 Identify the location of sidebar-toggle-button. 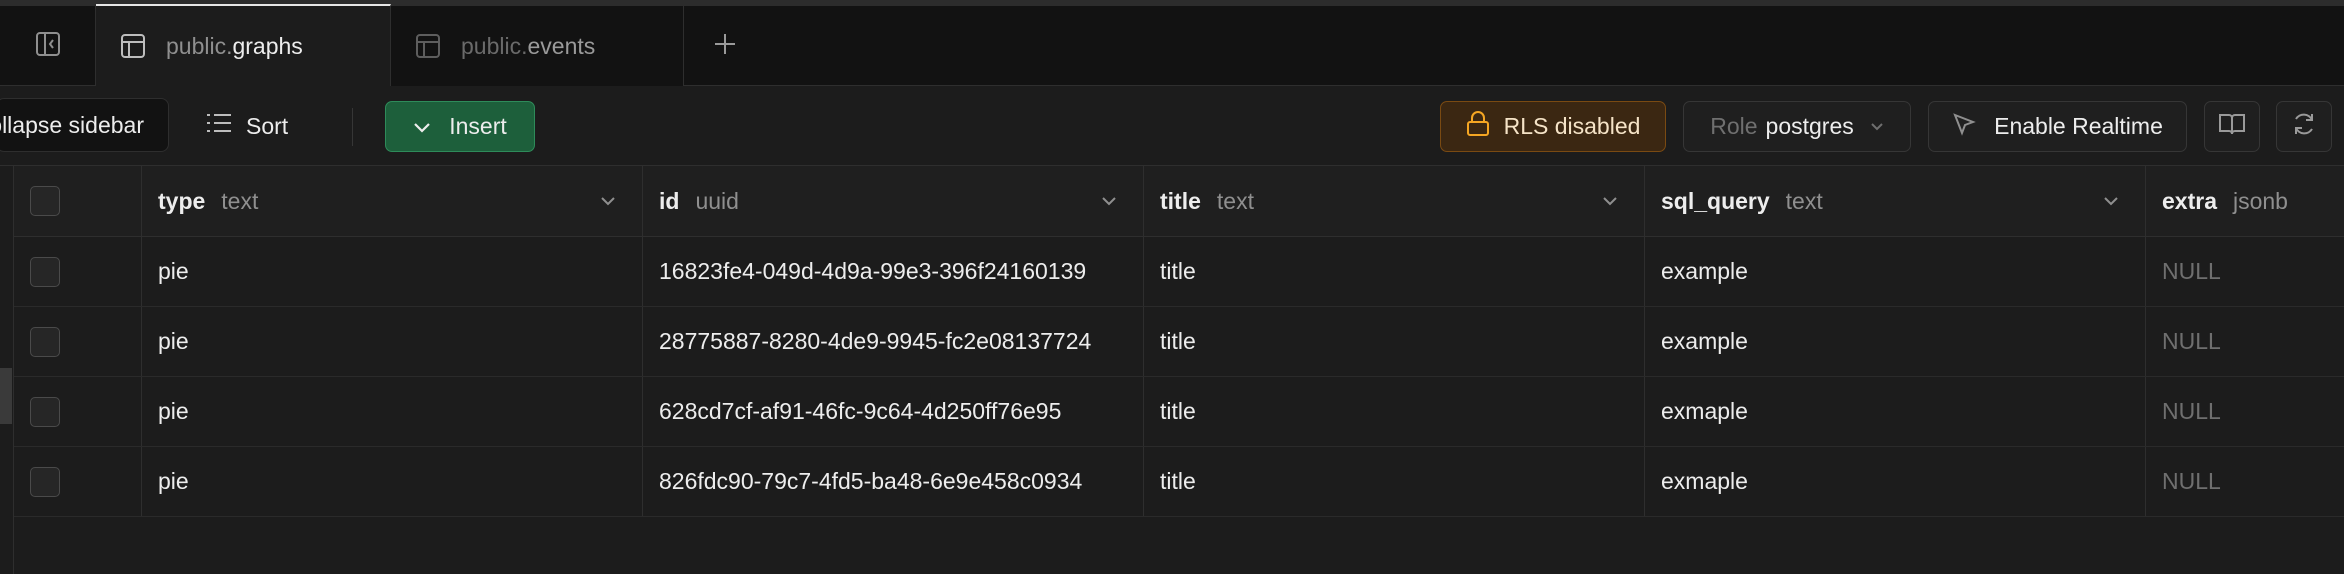
(48, 46).